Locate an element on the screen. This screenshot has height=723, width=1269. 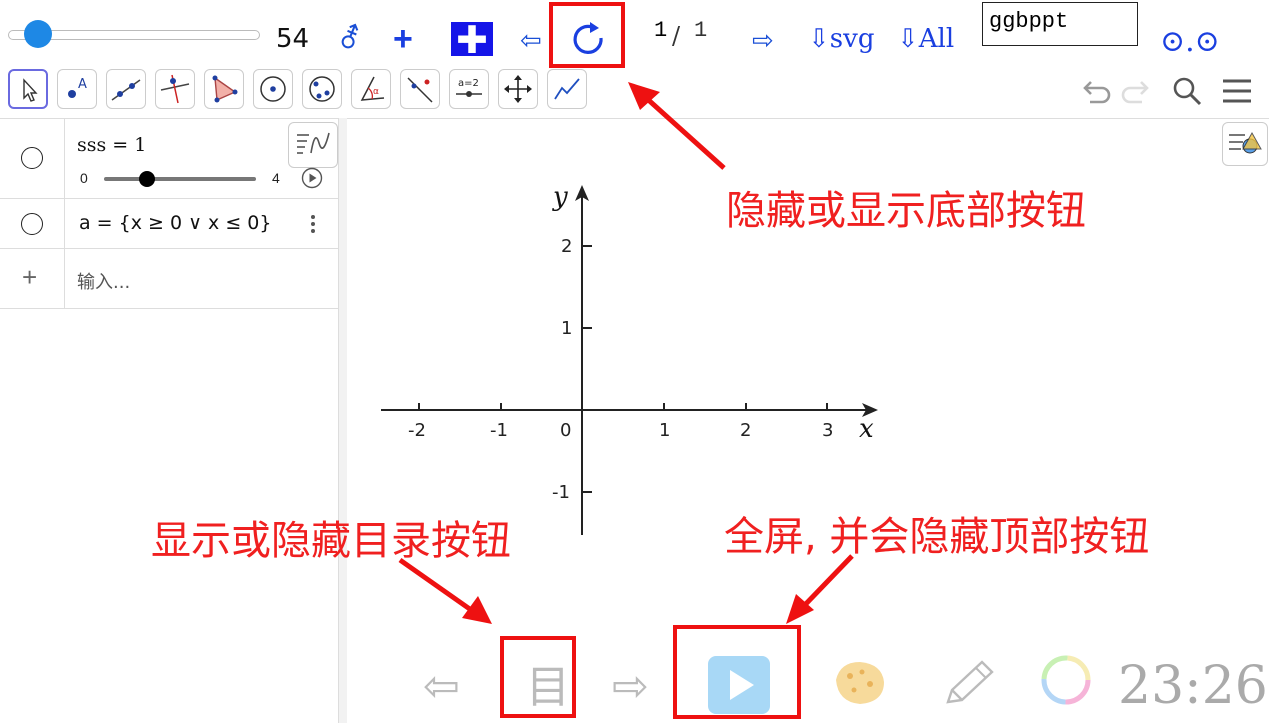
right-annotation: 全屏, 并会隐藏顶部按钮 is located at coordinates (937, 537).